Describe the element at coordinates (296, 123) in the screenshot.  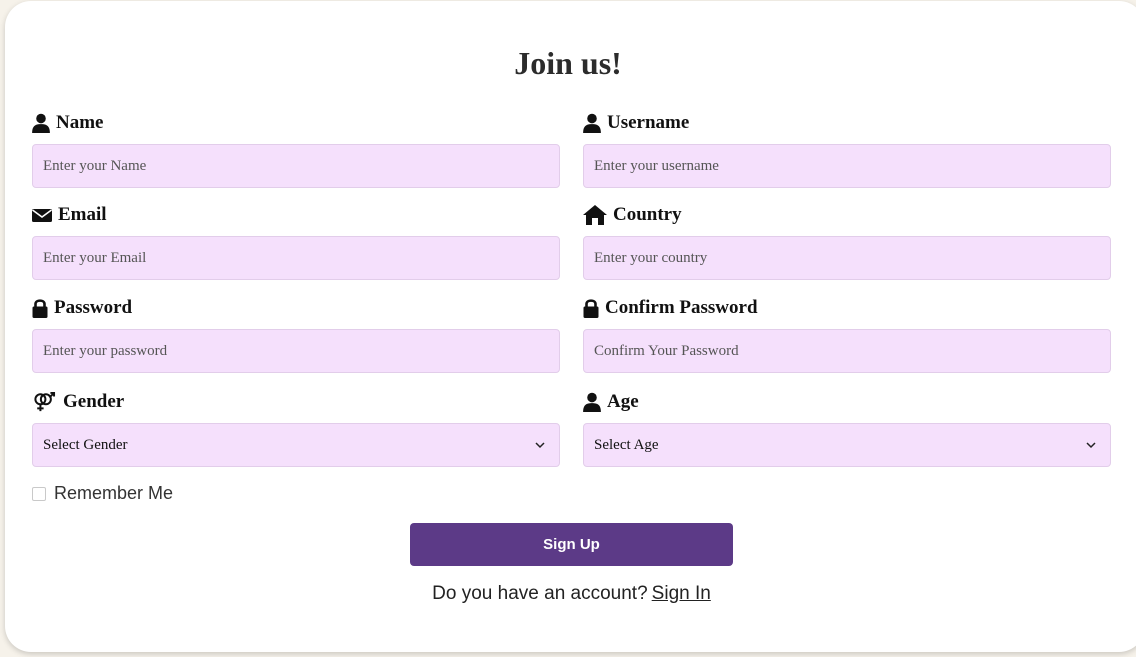
I see `name-label: Name` at that location.